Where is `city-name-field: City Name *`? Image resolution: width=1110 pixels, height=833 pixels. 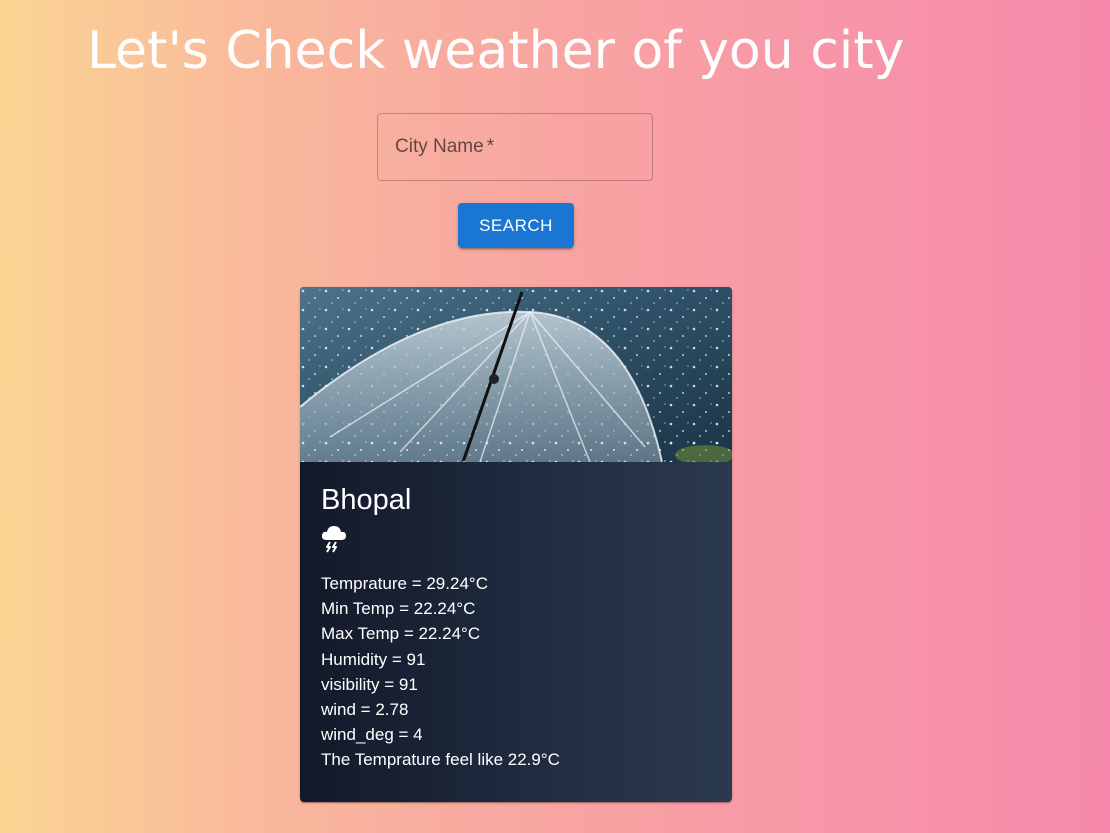 city-name-field: City Name * is located at coordinates (515, 147).